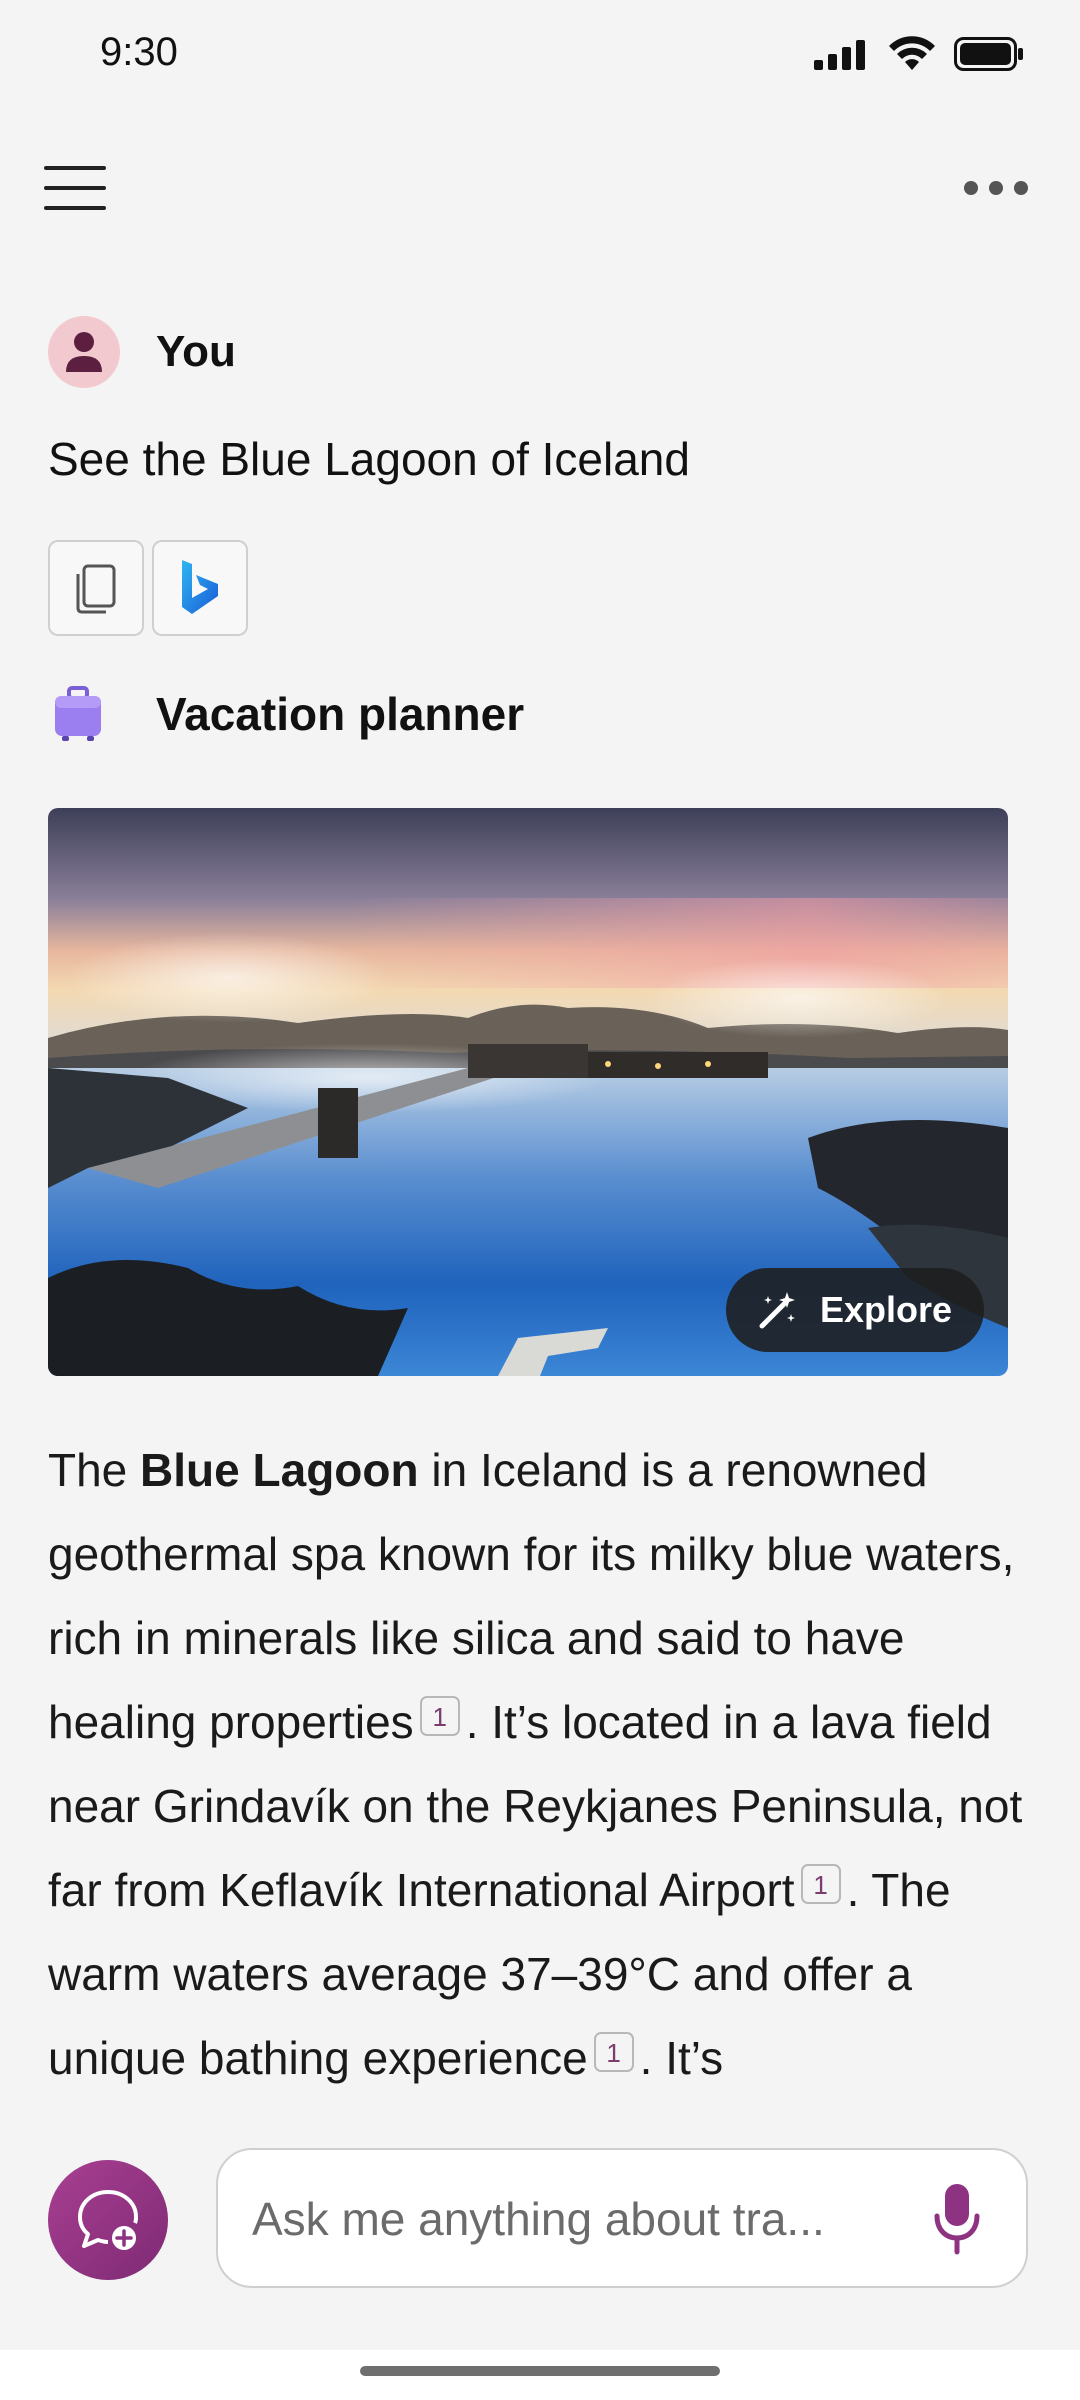 Image resolution: width=1080 pixels, height=2400 pixels. Describe the element at coordinates (142, 352) in the screenshot. I see `user-message-header: You` at that location.